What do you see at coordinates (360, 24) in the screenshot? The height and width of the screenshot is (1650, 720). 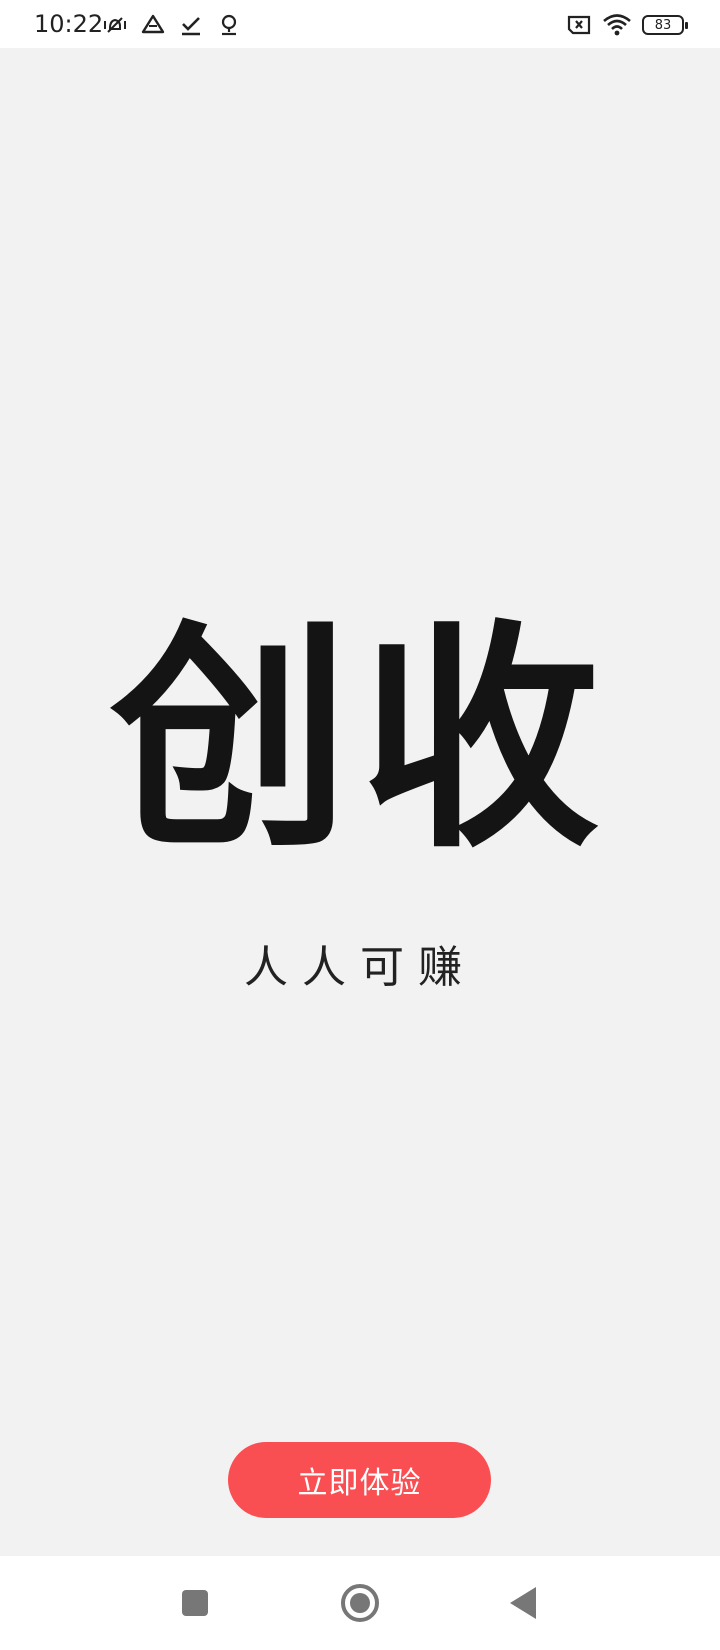 I see `status-bar: 10:22 83` at bounding box center [360, 24].